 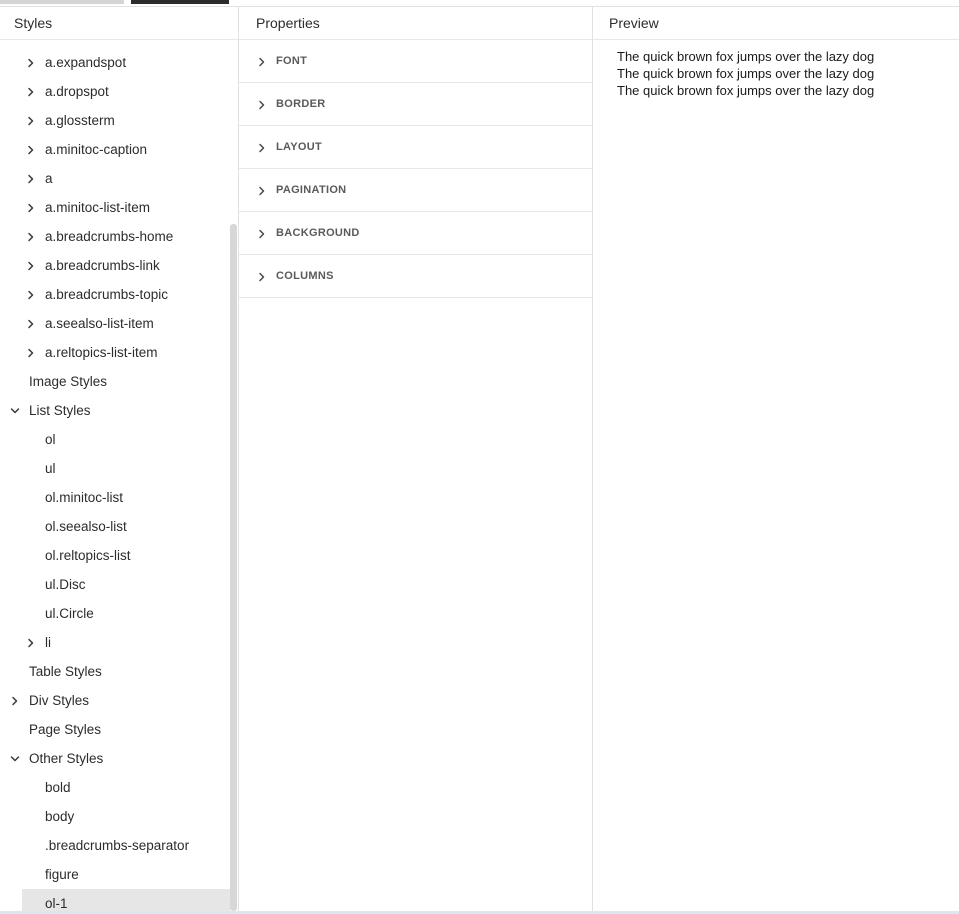 I want to click on style-tree-item: Div Styles, so click(x=115, y=700).